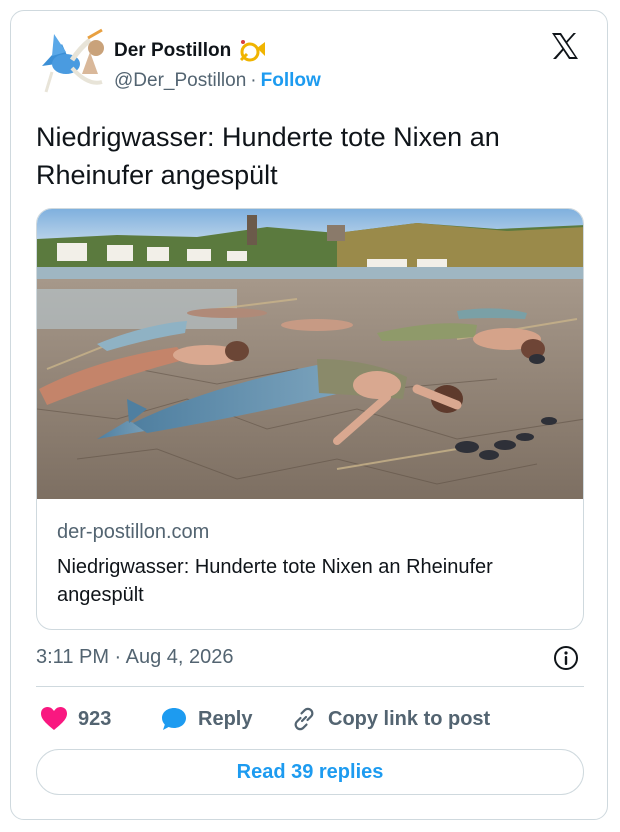  Describe the element at coordinates (54, 718) in the screenshot. I see `heart-icon` at that location.